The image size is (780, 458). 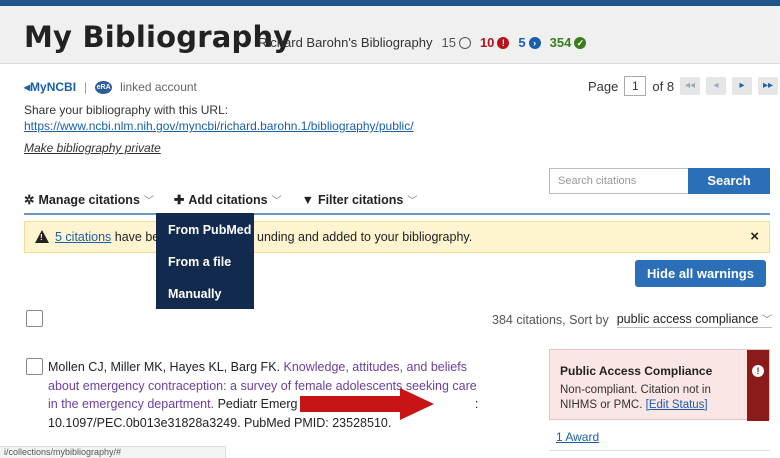 What do you see at coordinates (34, 366) in the screenshot?
I see `citation-checkbox` at bounding box center [34, 366].